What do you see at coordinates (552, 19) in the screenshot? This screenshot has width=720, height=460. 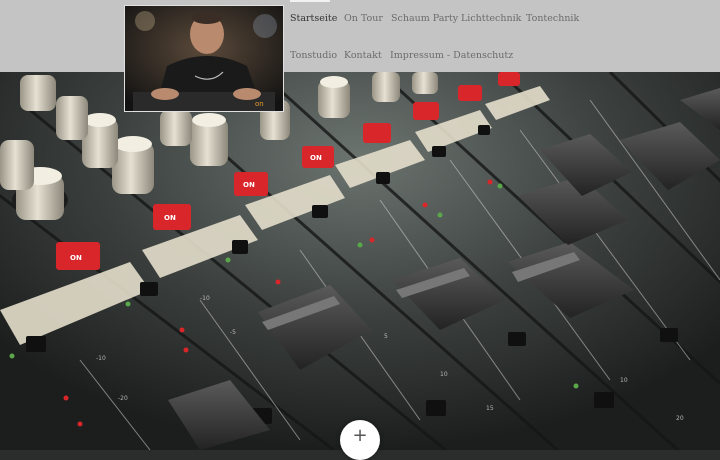 I see `nav-item-tontechnik: Tontechnik` at bounding box center [552, 19].